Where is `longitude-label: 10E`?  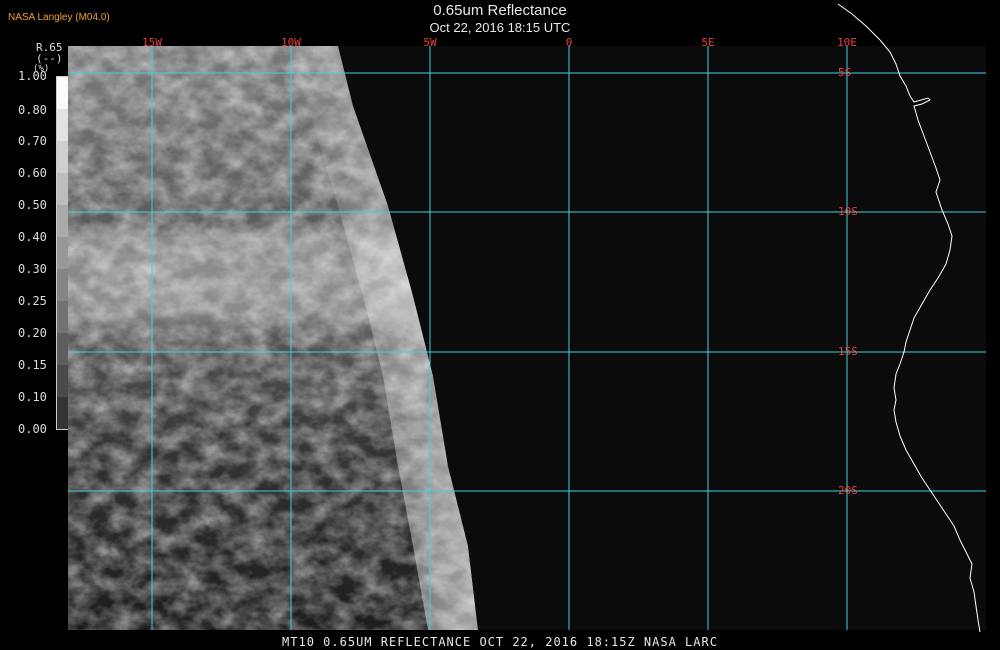
longitude-label: 10E is located at coordinates (847, 42).